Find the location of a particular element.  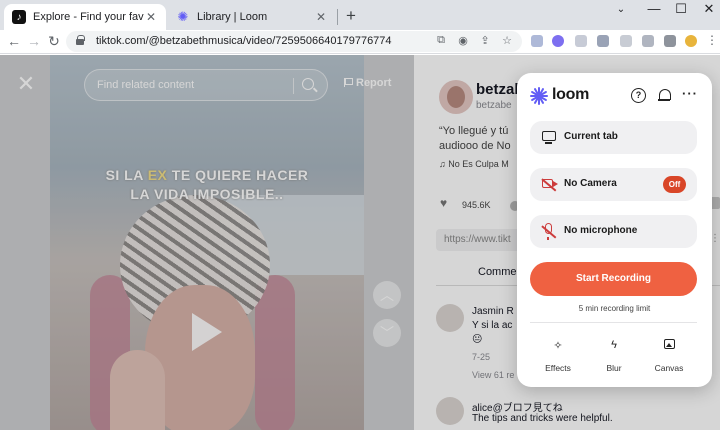

video-description: audiooo de No is located at coordinates (475, 146).